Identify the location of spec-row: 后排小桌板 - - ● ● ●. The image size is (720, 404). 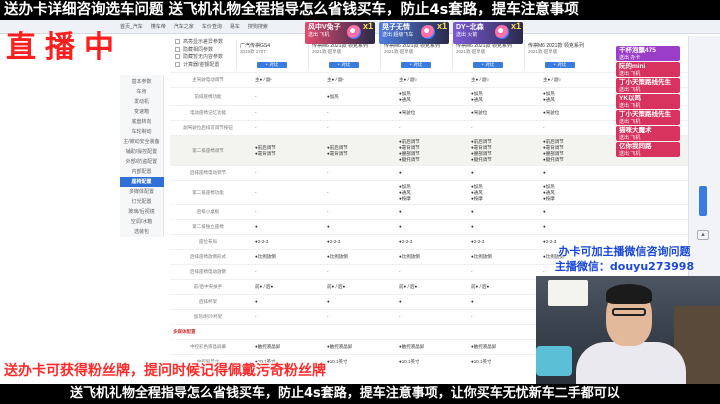
(430, 211).